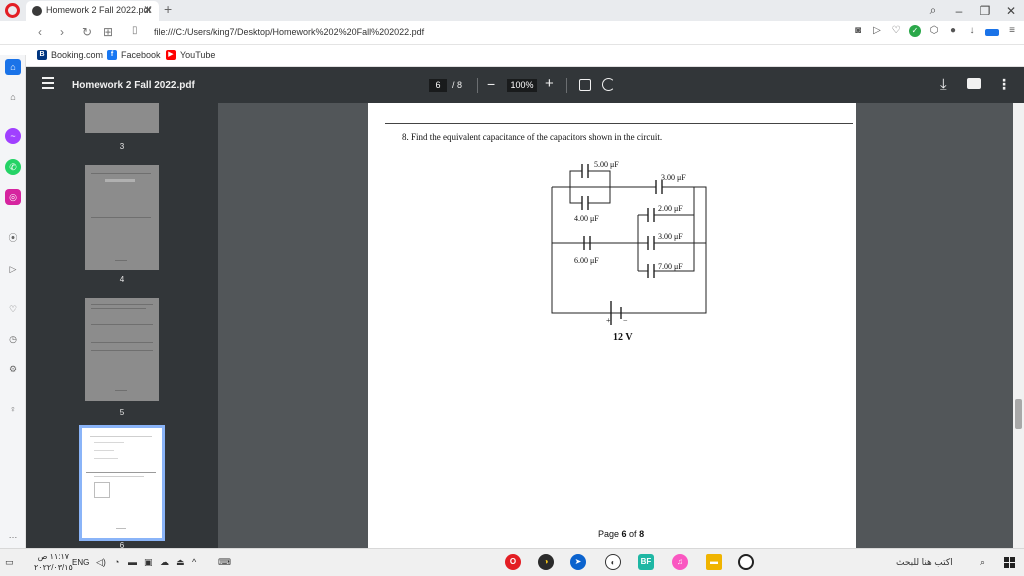 This screenshot has width=1024, height=576. I want to click on capacitor-label: 7.00 μF, so click(670, 266).